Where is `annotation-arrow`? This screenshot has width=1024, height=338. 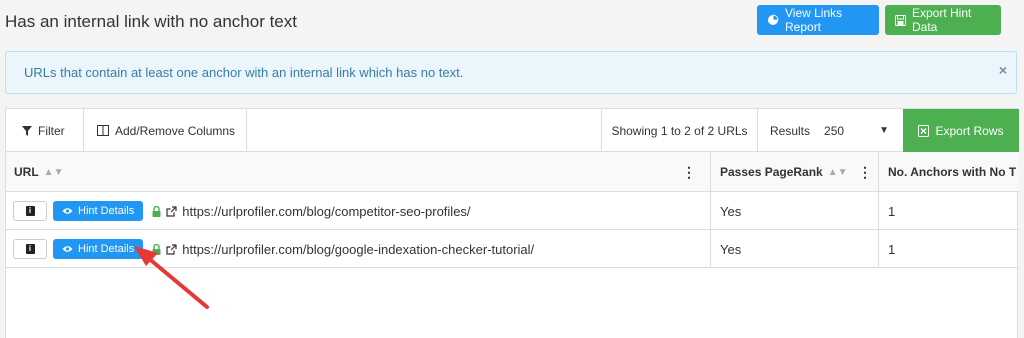 annotation-arrow is located at coordinates (171, 277).